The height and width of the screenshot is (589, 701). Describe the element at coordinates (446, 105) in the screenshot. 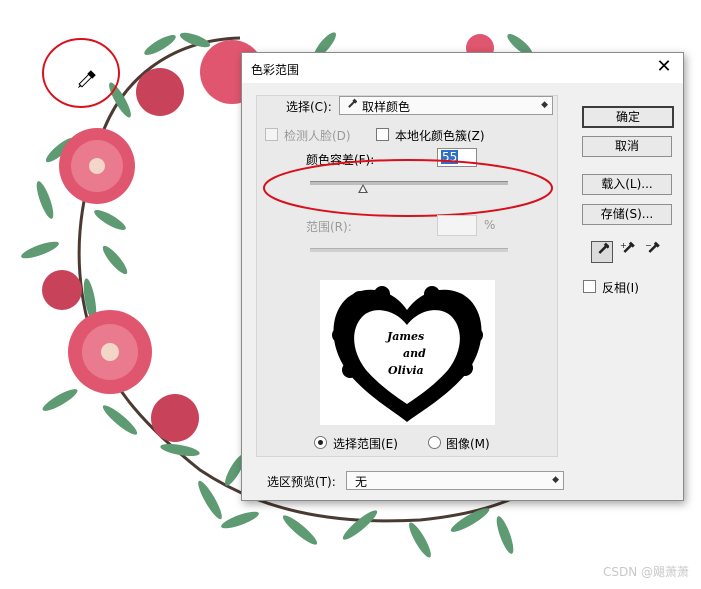

I see `select-dropdown: 取样颜色 ◆` at that location.